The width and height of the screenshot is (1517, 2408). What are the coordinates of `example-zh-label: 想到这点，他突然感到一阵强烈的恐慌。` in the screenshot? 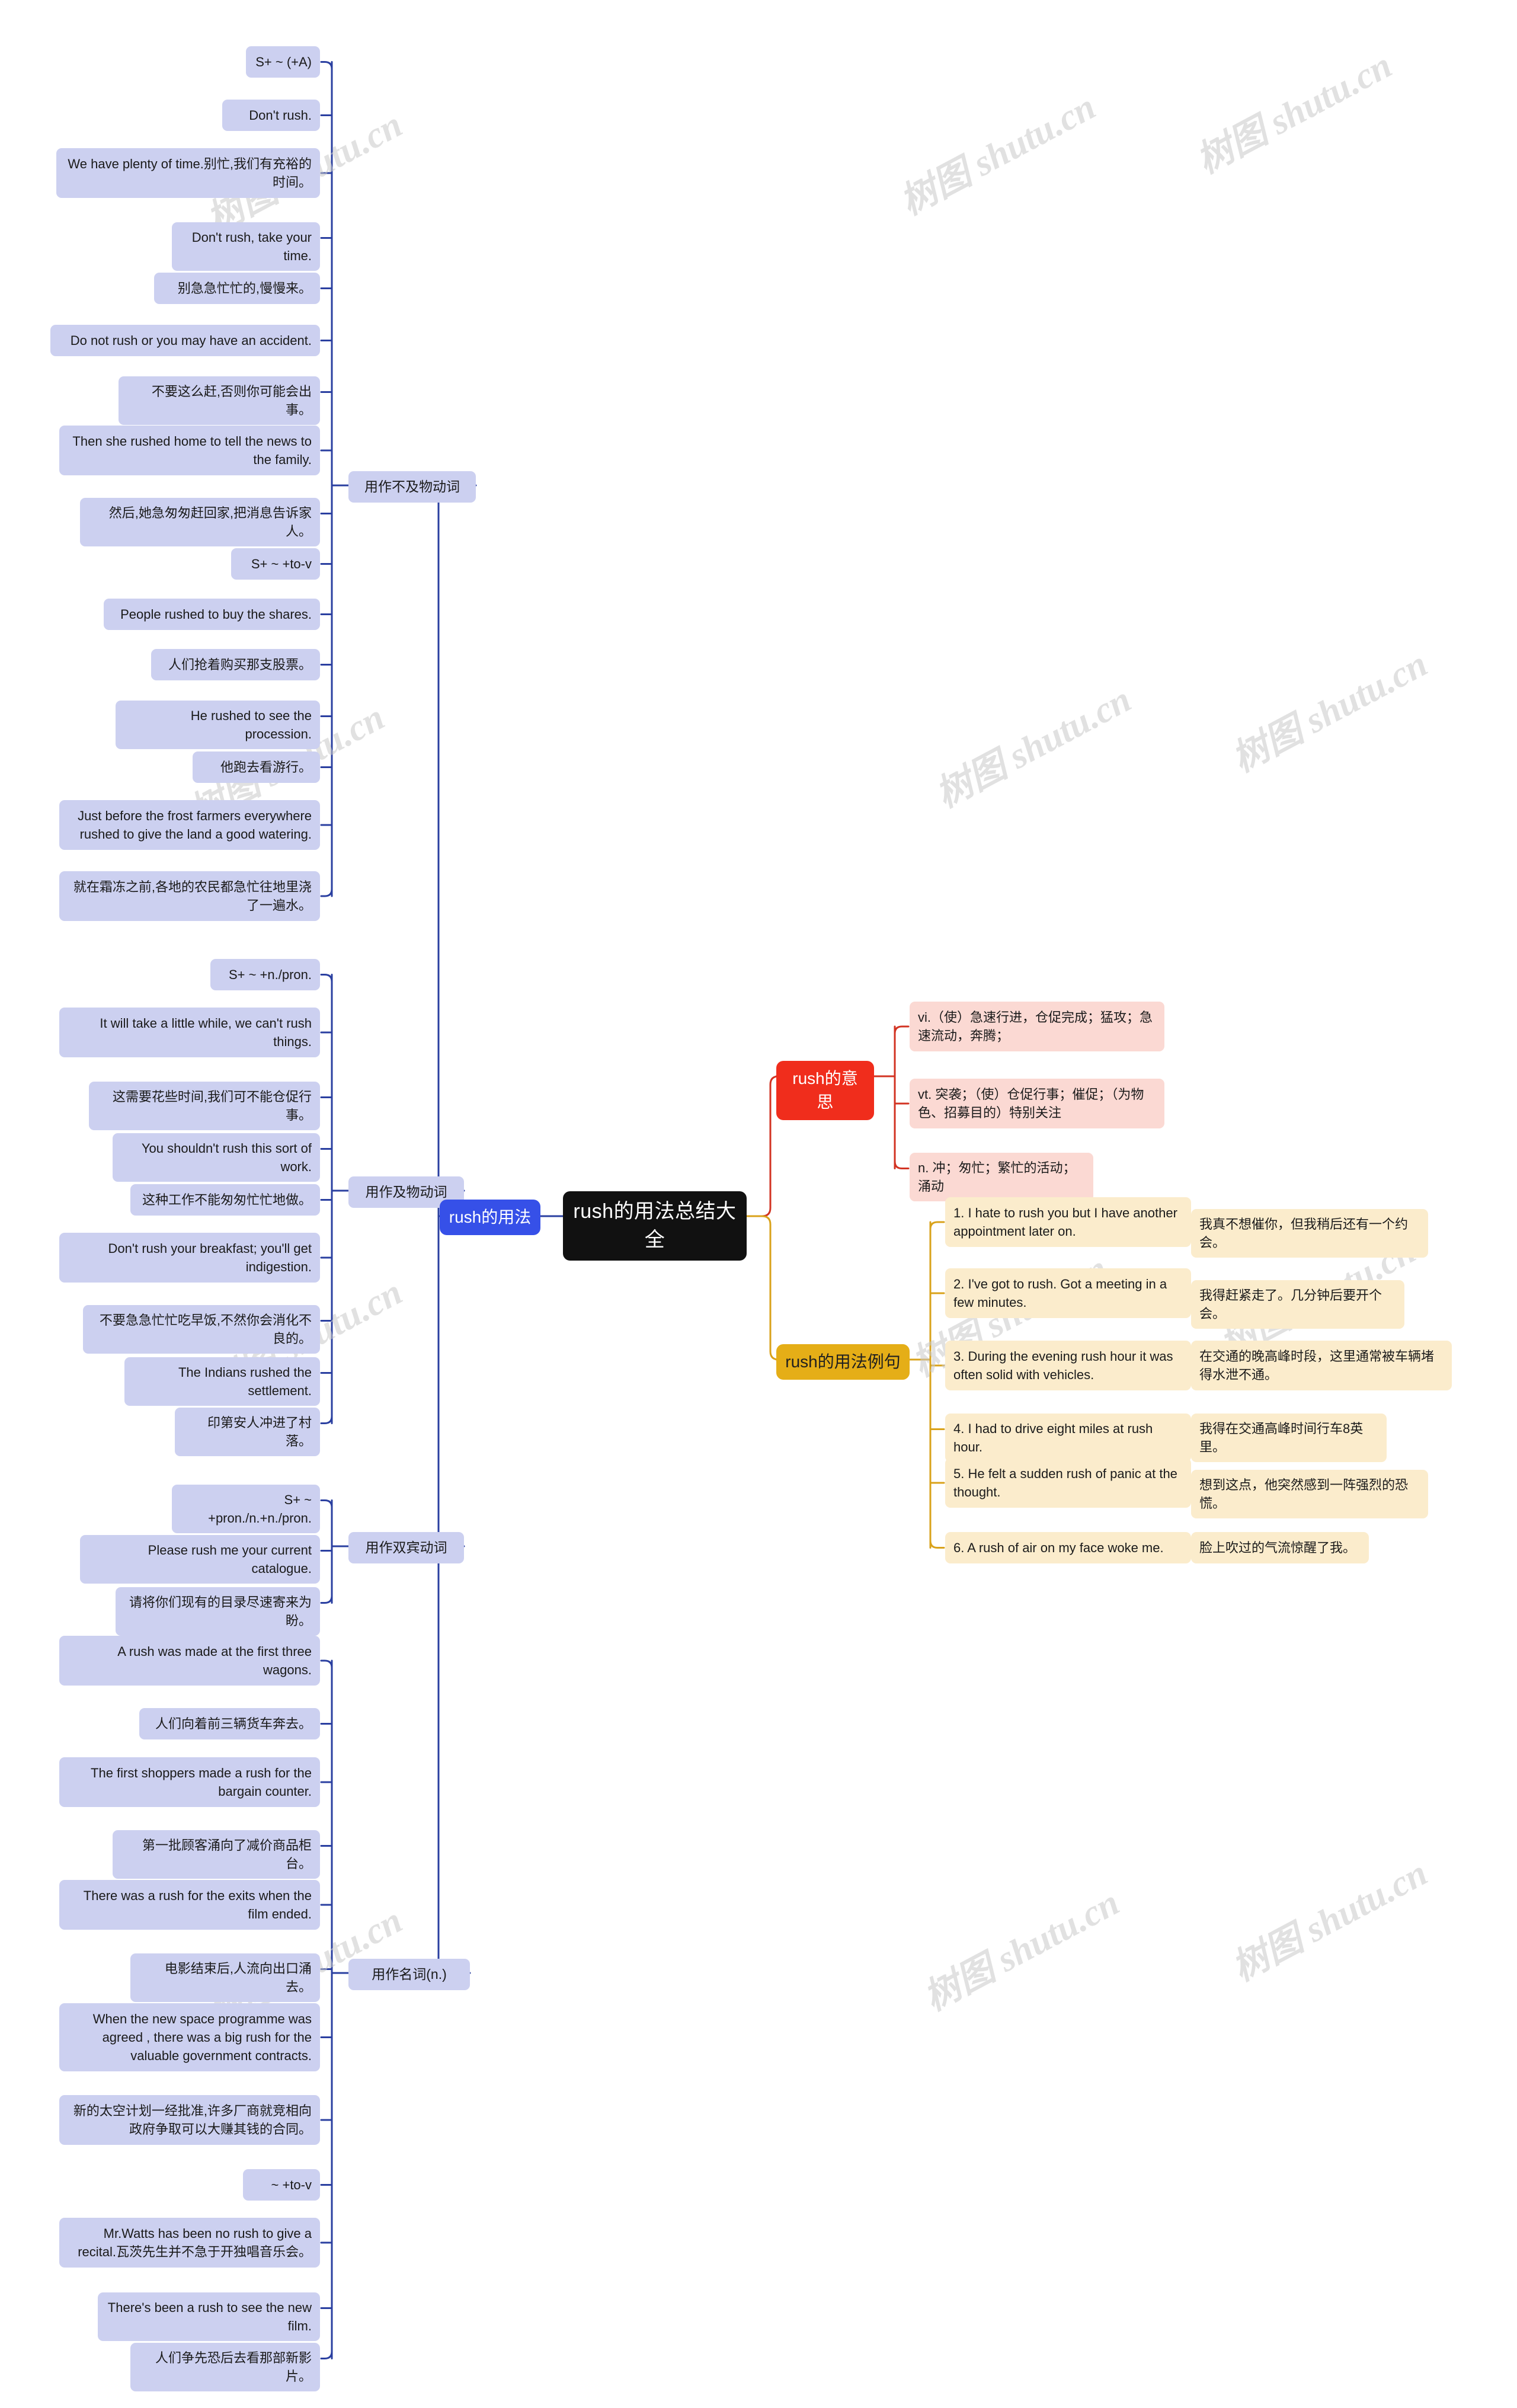 It's located at (1304, 1494).